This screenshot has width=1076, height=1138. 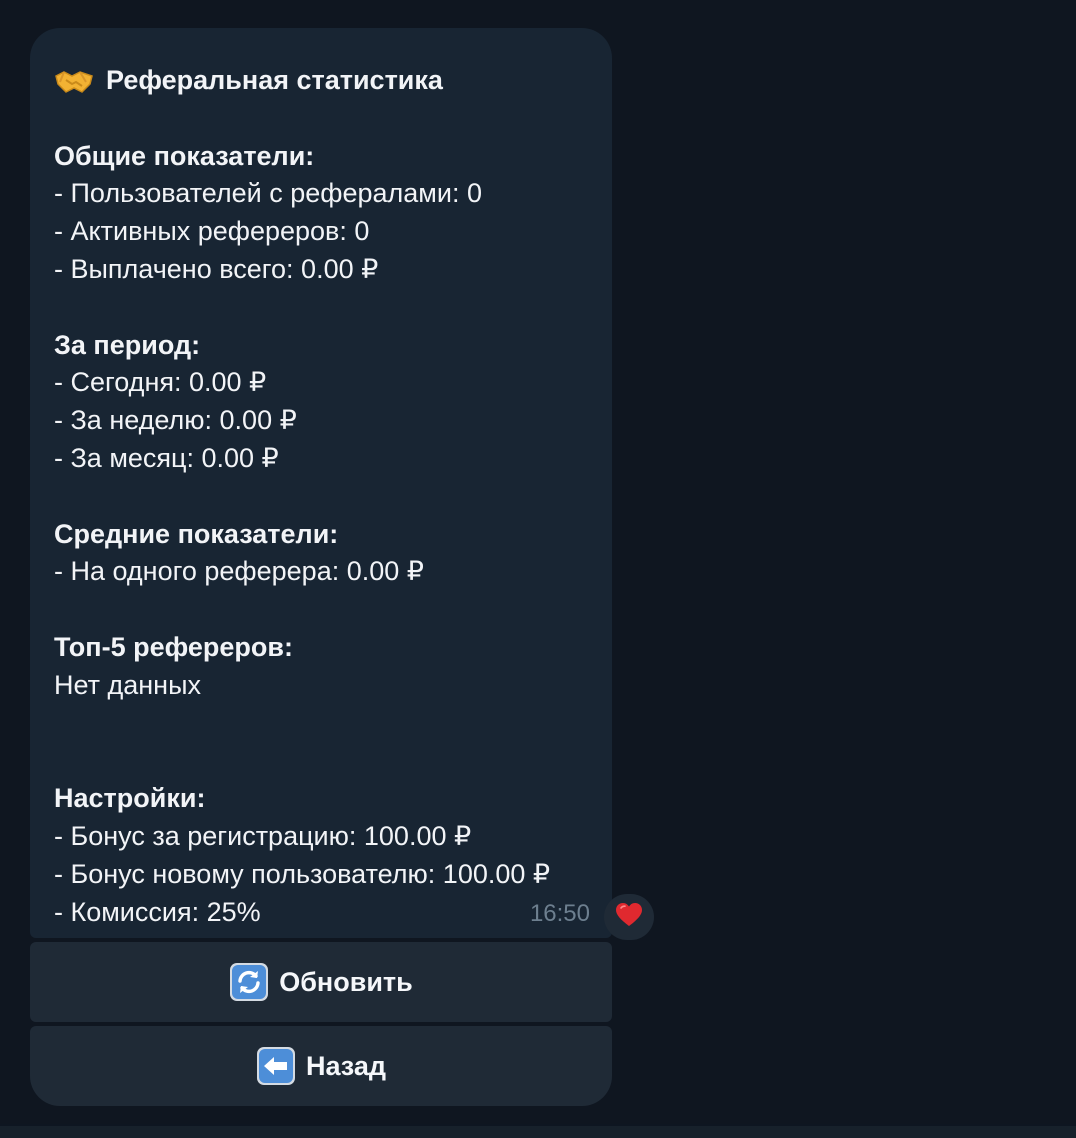 I want to click on back-button: Назад, so click(x=321, y=1066).